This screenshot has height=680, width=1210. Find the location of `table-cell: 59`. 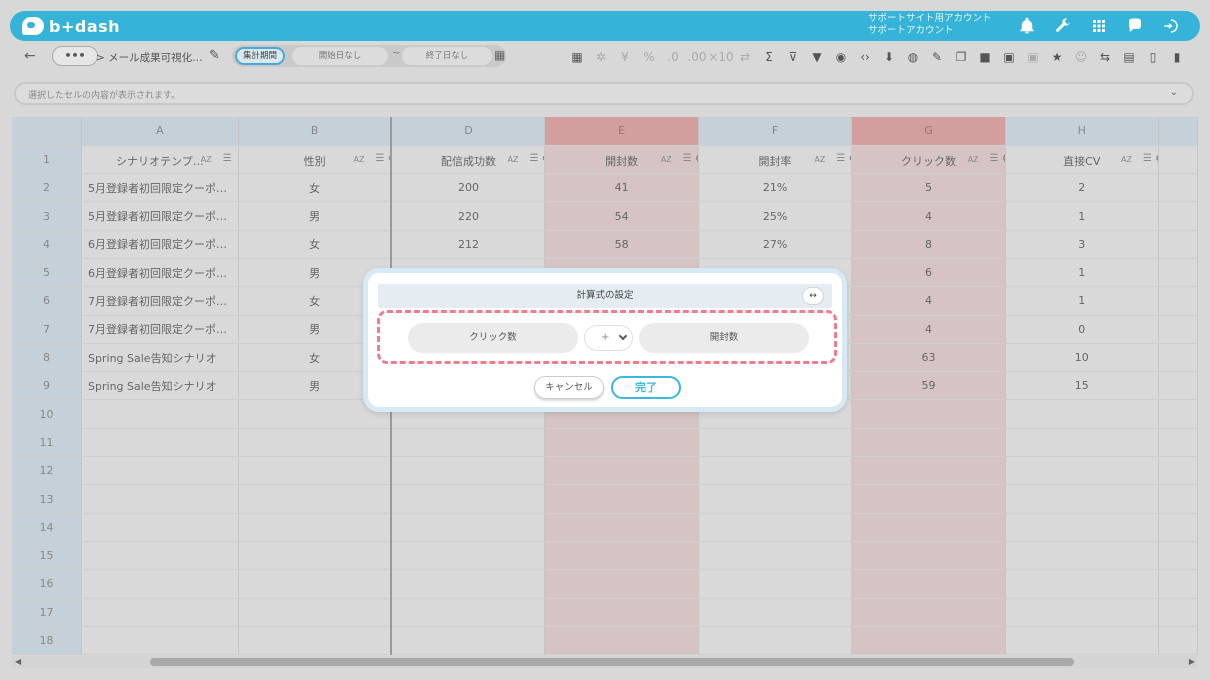

table-cell: 59 is located at coordinates (928, 386).